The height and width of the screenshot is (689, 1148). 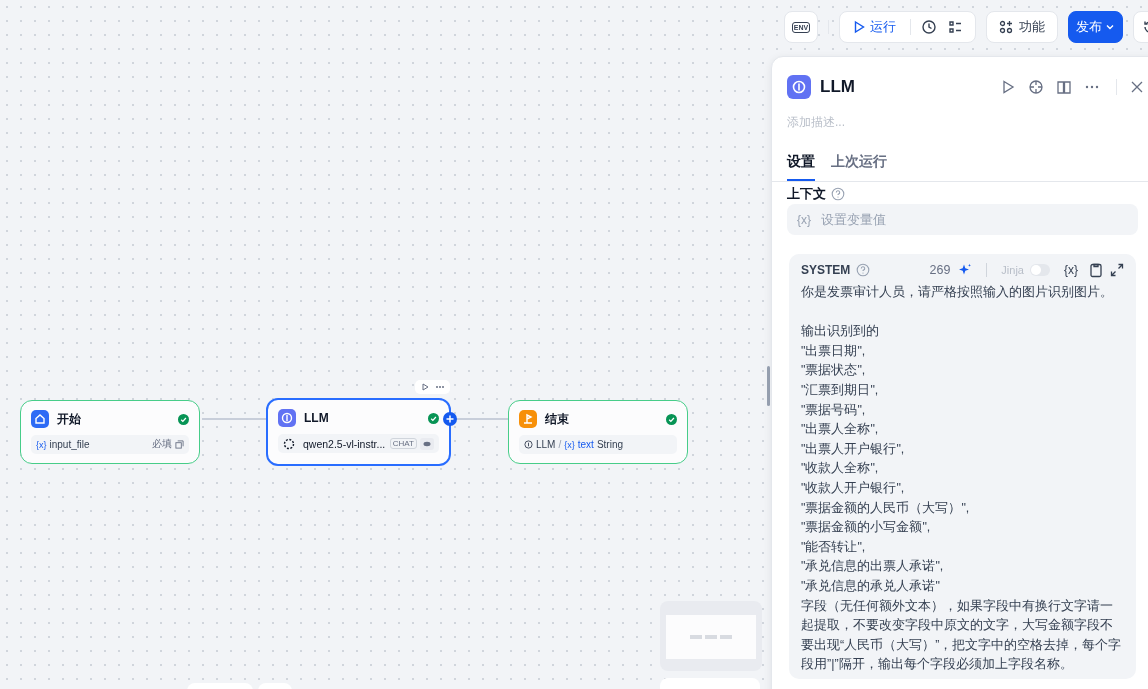 What do you see at coordinates (872, 567) in the screenshot?
I see `prompt-line: "承兑信息的出票人承诺",` at bounding box center [872, 567].